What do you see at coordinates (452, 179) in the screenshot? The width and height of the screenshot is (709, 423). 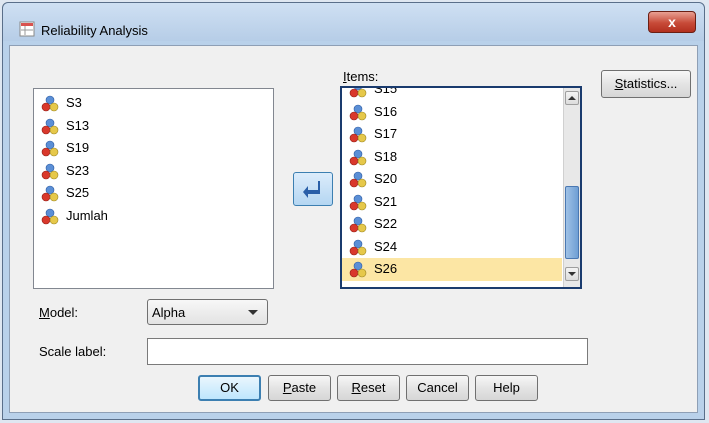 I see `list-item: S20` at bounding box center [452, 179].